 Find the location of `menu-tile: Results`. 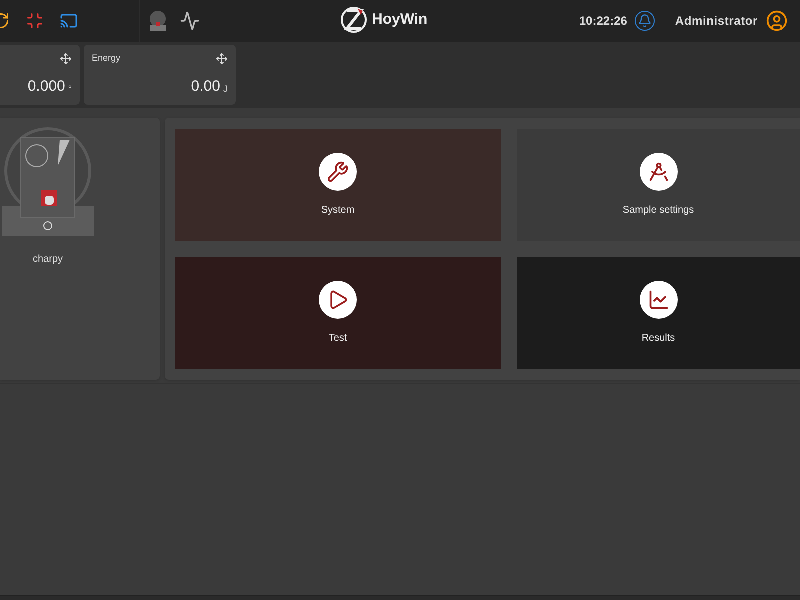

menu-tile: Results is located at coordinates (658, 313).